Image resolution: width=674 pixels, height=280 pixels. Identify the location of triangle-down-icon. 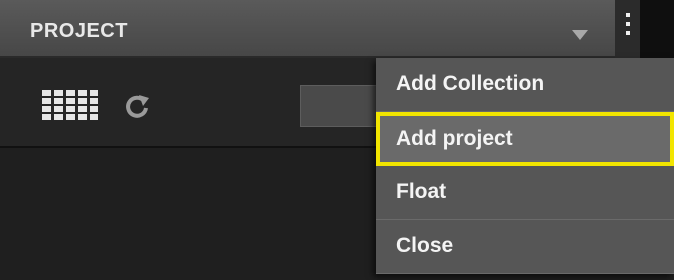
(580, 35).